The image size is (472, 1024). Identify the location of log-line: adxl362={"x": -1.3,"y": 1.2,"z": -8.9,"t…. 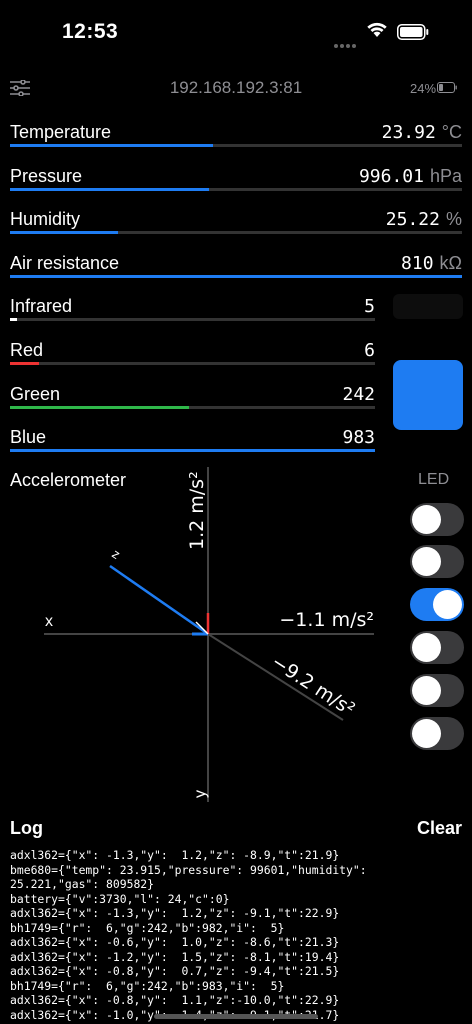
(175, 855).